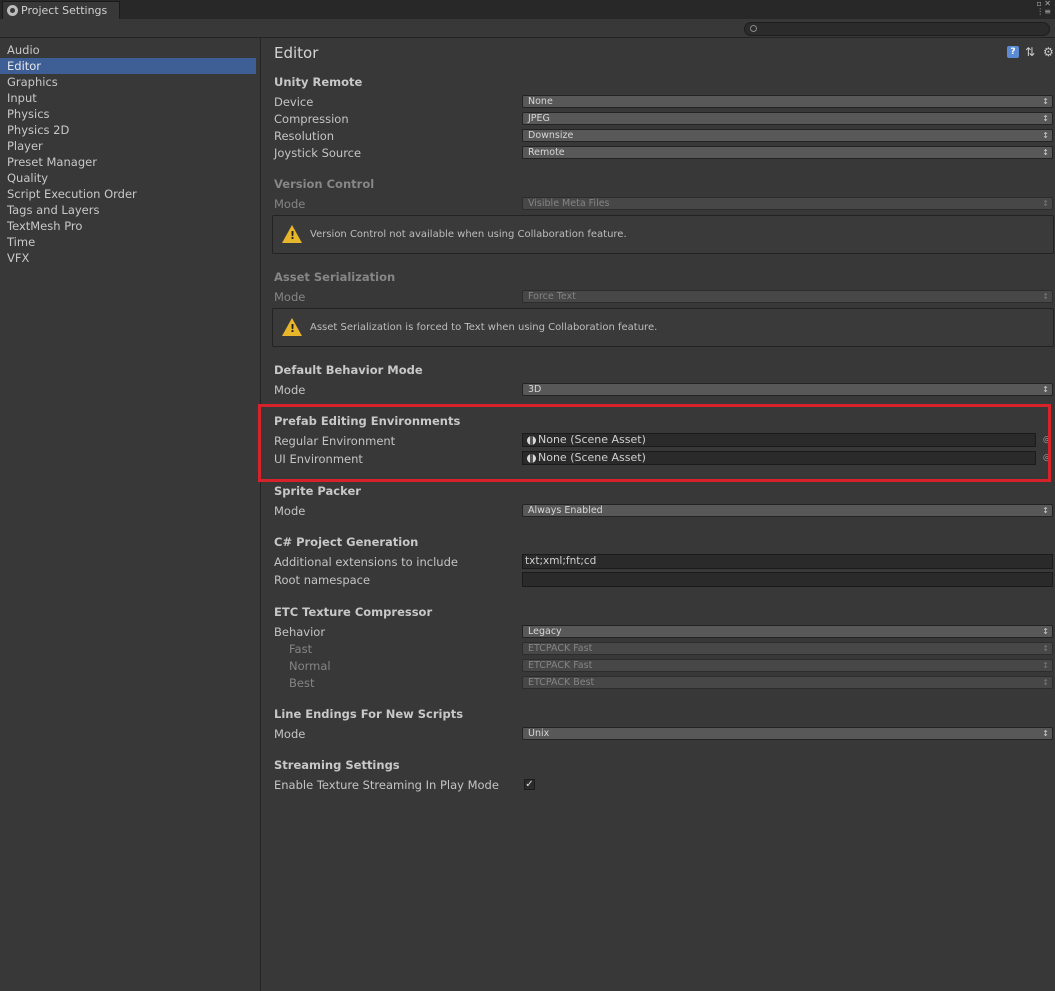  What do you see at coordinates (787, 135) in the screenshot?
I see `resolution-dropdown: Downsize` at bounding box center [787, 135].